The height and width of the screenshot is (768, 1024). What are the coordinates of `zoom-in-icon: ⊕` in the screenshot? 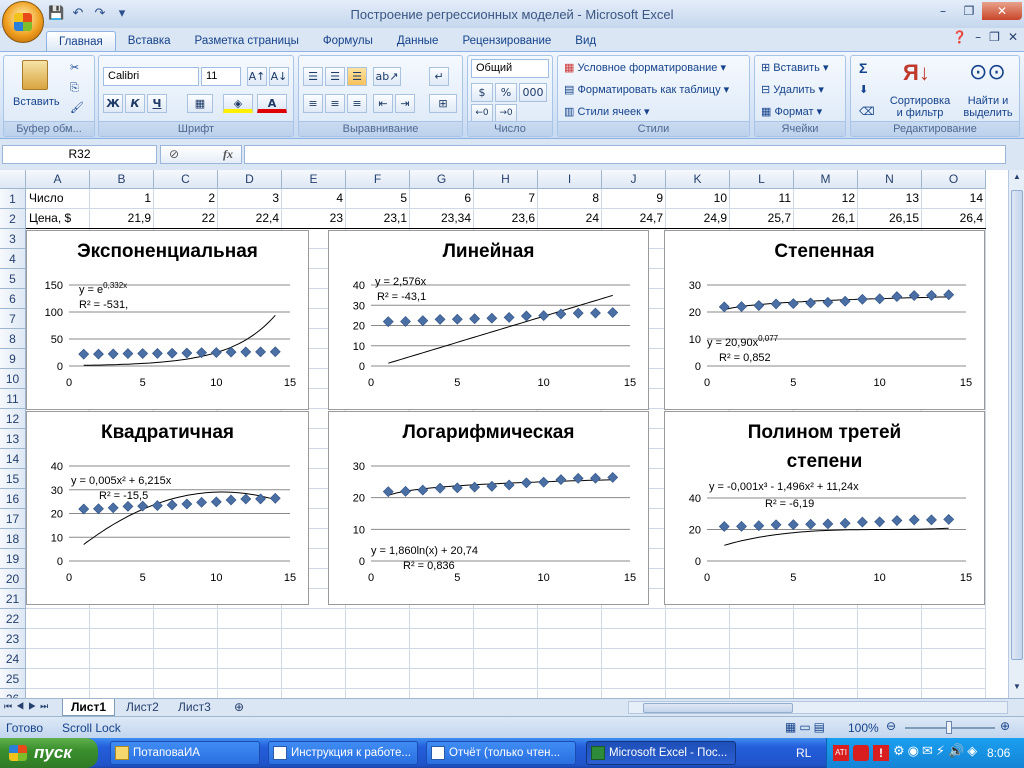 It's located at (1005, 726).